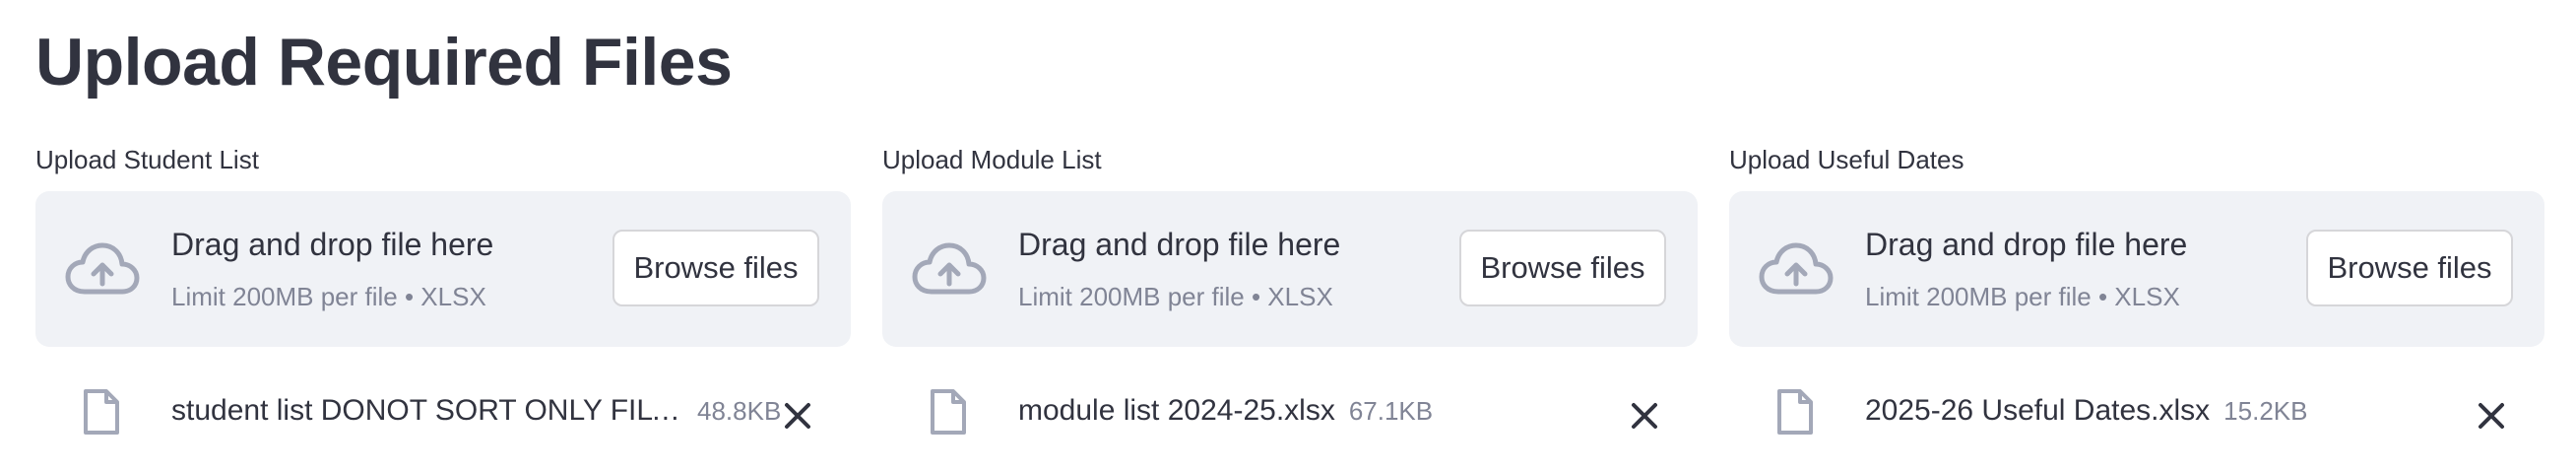 The width and height of the screenshot is (2576, 471). Describe the element at coordinates (147, 159) in the screenshot. I see `uploader-label: Upload Student List` at that location.